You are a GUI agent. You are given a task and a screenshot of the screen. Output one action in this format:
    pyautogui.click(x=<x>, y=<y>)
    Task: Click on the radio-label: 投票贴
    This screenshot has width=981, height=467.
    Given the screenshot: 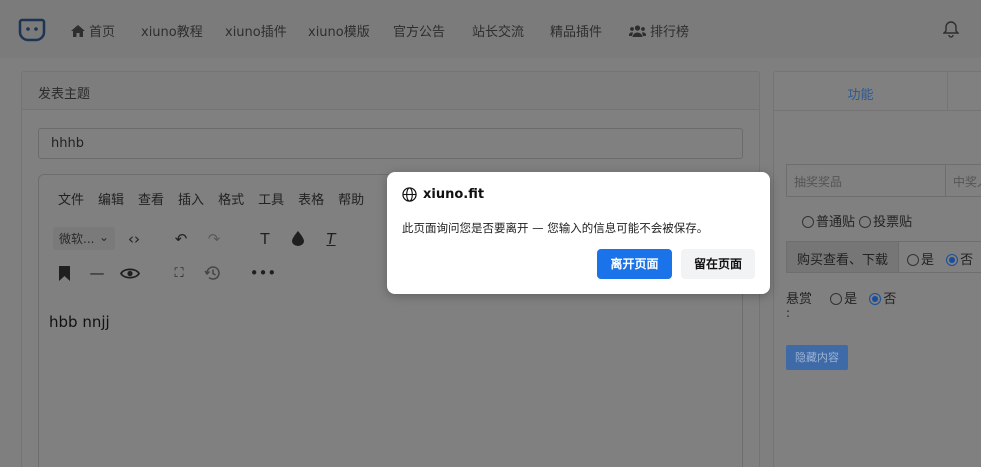 What is the action you would take?
    pyautogui.click(x=893, y=222)
    